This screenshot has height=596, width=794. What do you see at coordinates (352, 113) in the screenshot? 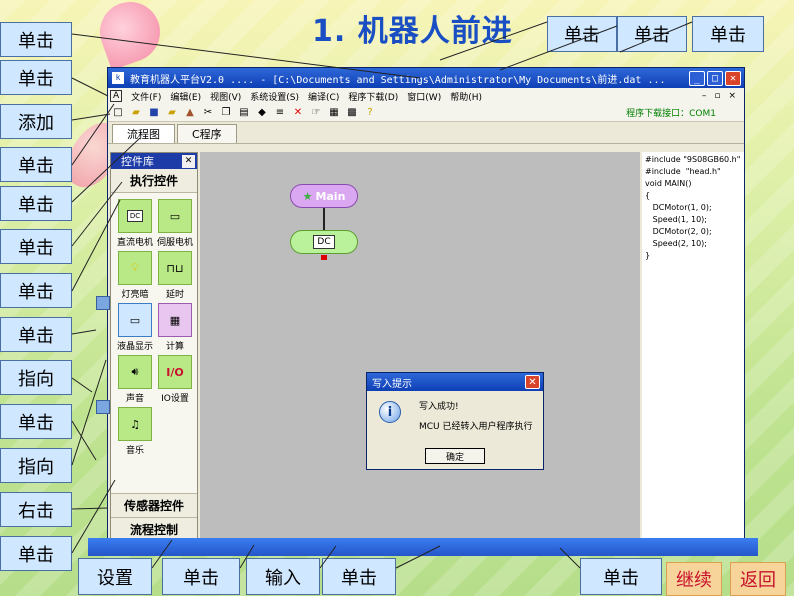
I see `download-icon: ▩` at bounding box center [352, 113].